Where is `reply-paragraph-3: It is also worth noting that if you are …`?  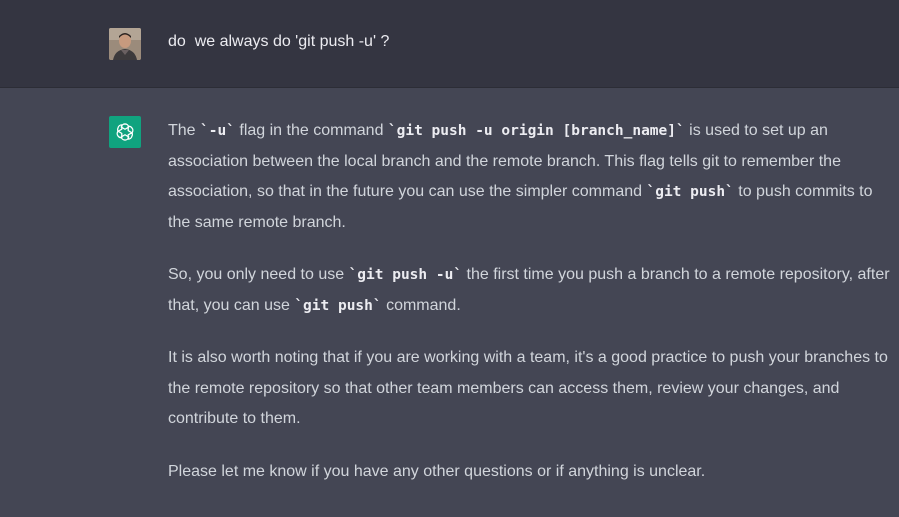 reply-paragraph-3: It is also worth noting that if you are … is located at coordinates (528, 388).